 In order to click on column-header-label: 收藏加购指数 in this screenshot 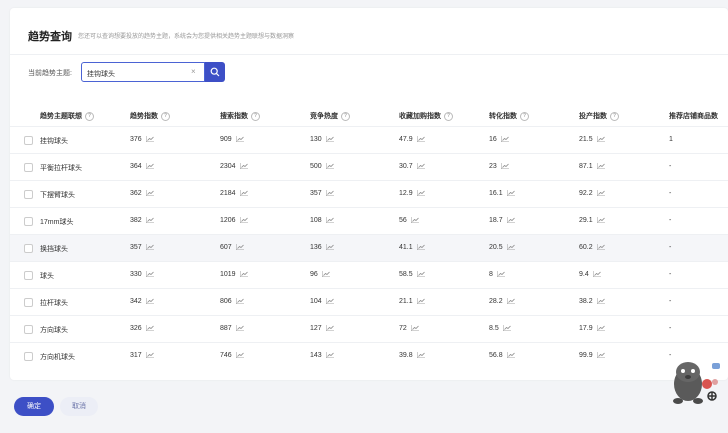, I will do `click(420, 116)`.